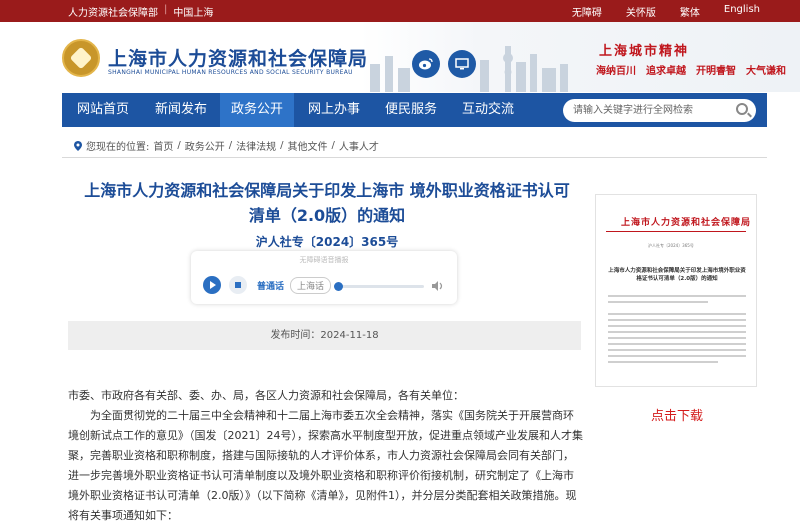 This screenshot has width=800, height=529. I want to click on thumb-doc-no: 沪人社专〔2024〕365号, so click(671, 245).